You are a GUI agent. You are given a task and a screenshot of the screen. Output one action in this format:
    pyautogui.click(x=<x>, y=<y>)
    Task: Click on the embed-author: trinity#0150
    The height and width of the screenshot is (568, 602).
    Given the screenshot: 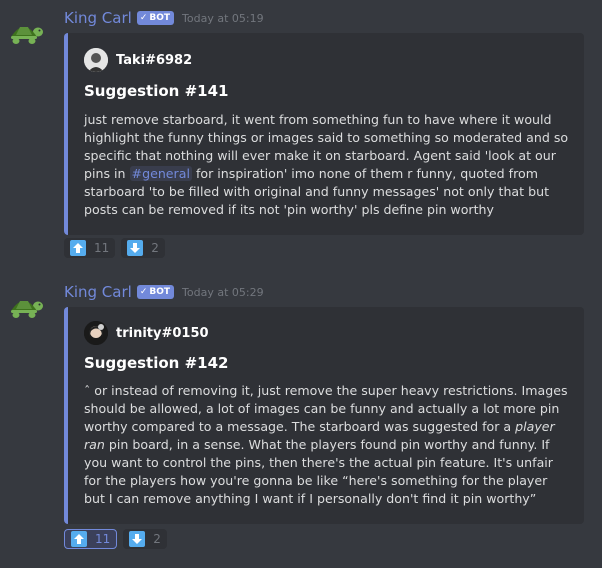 What is the action you would take?
    pyautogui.click(x=146, y=333)
    